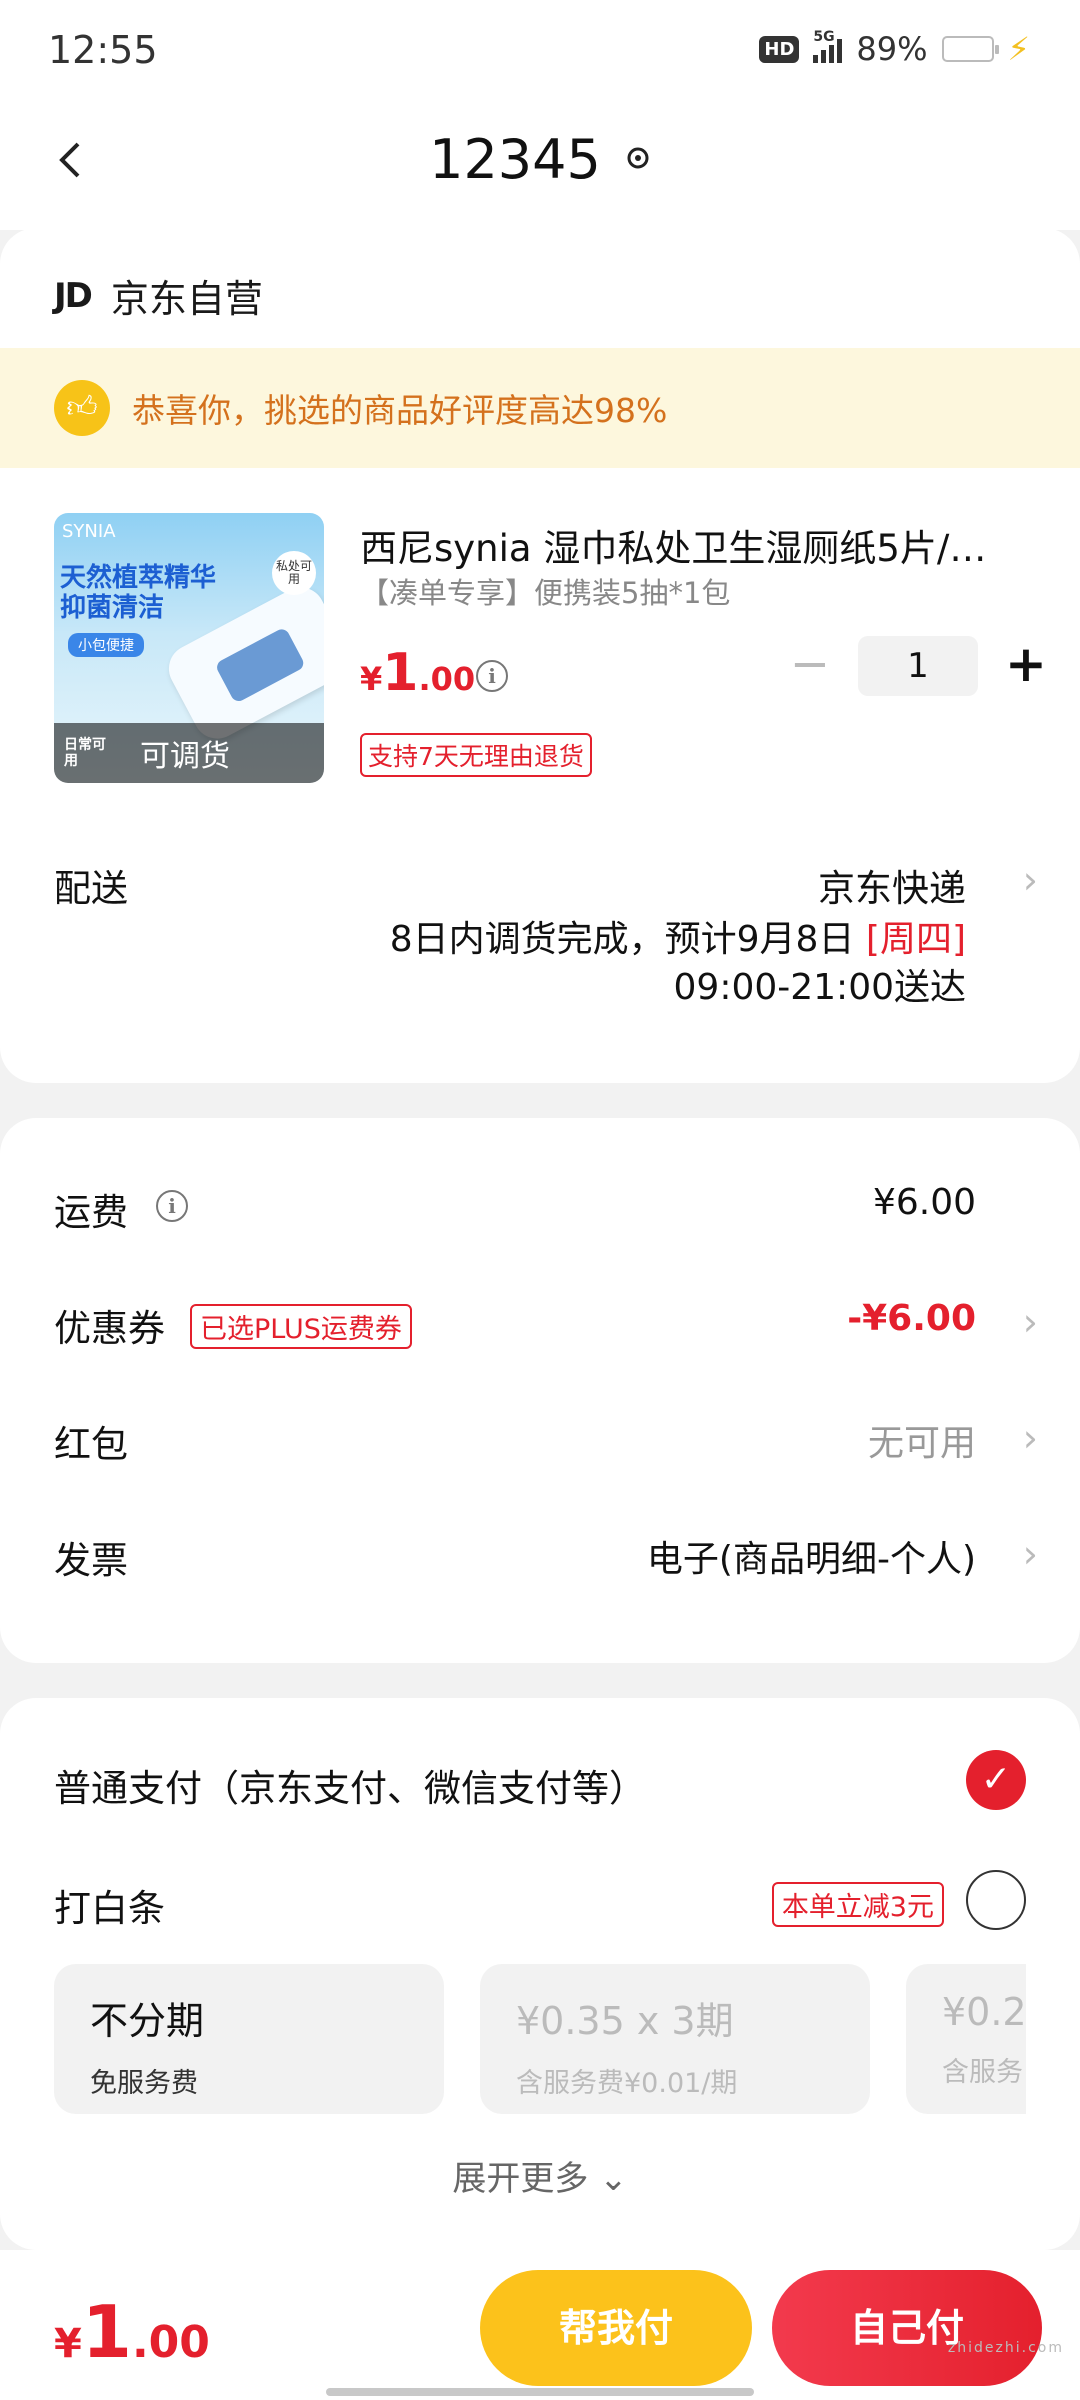 This screenshot has height=2400, width=1080. I want to click on installment-options: 不分期 免服务费 ¥0.35 x 3期 含服务费¥0.01/期 ¥0.2 含服务, so click(540, 2039).